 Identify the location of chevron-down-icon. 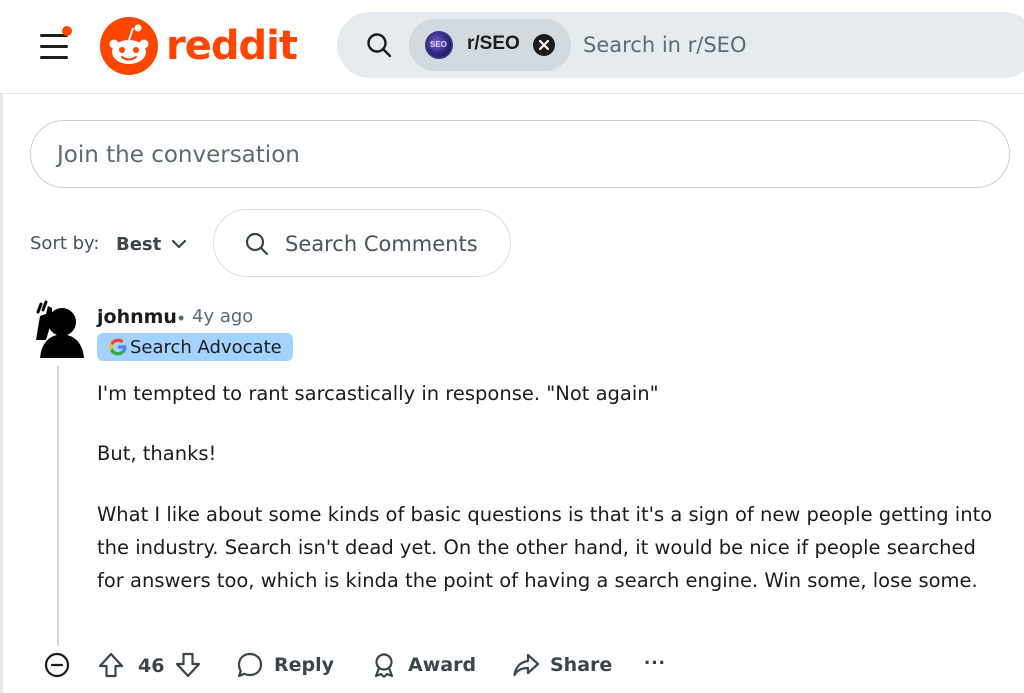
(179, 244).